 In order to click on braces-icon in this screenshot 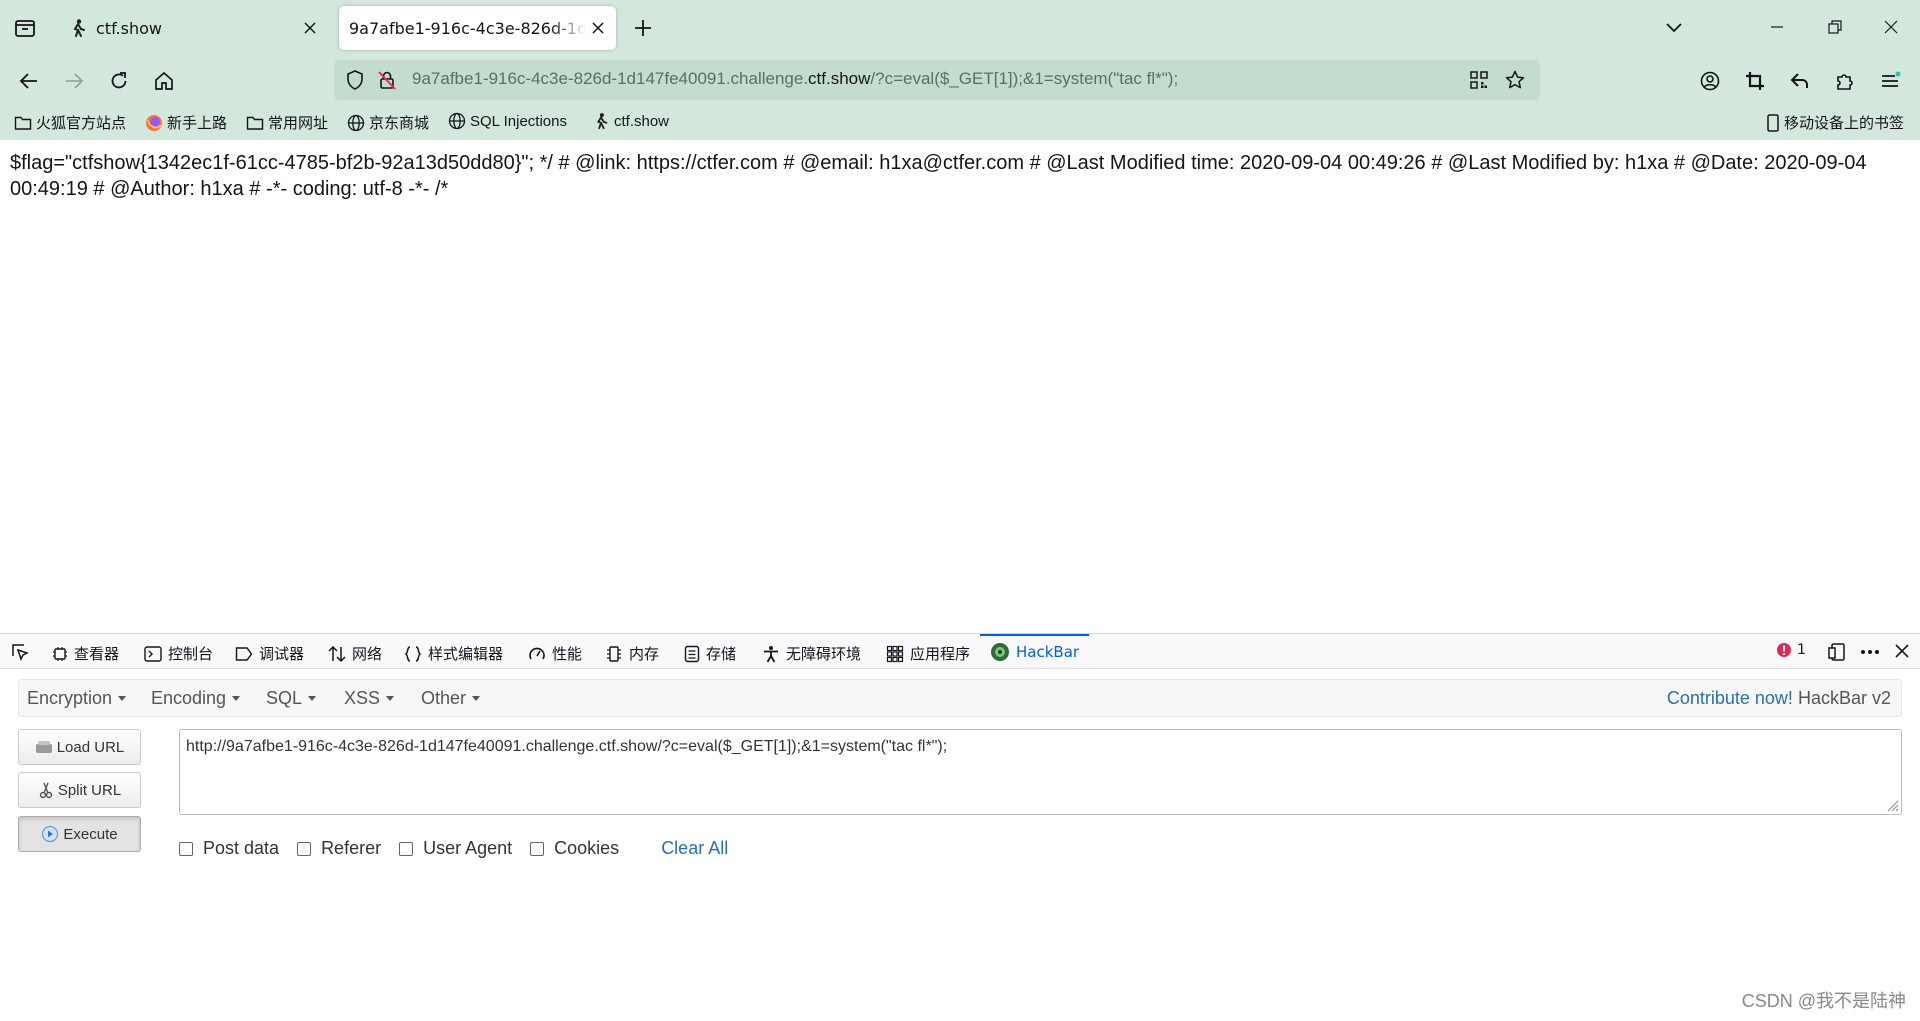, I will do `click(413, 653)`.